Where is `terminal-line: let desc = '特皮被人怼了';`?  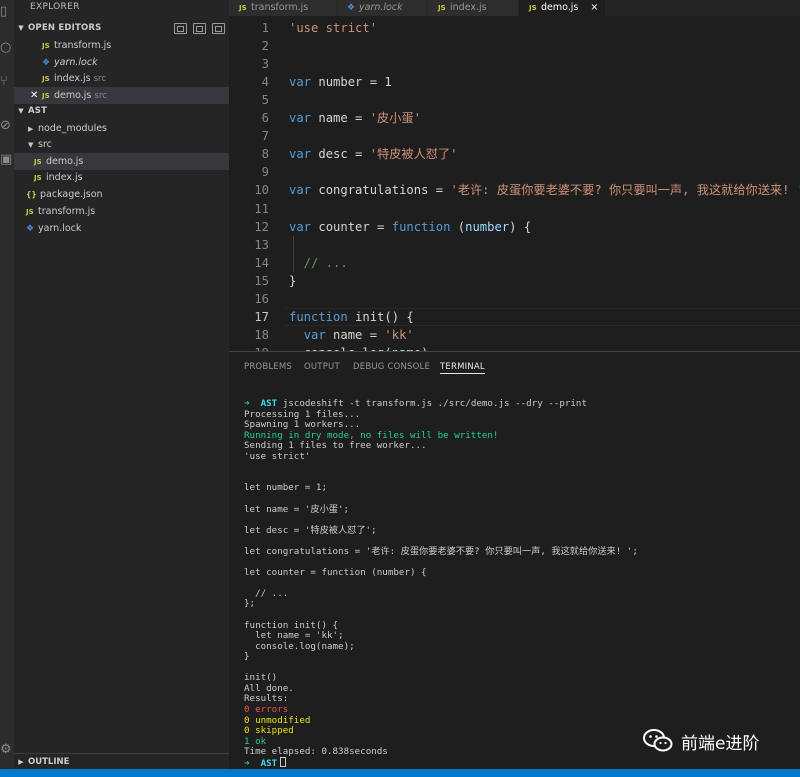 terminal-line: let desc = '特皮被人怼了'; is located at coordinates (310, 530).